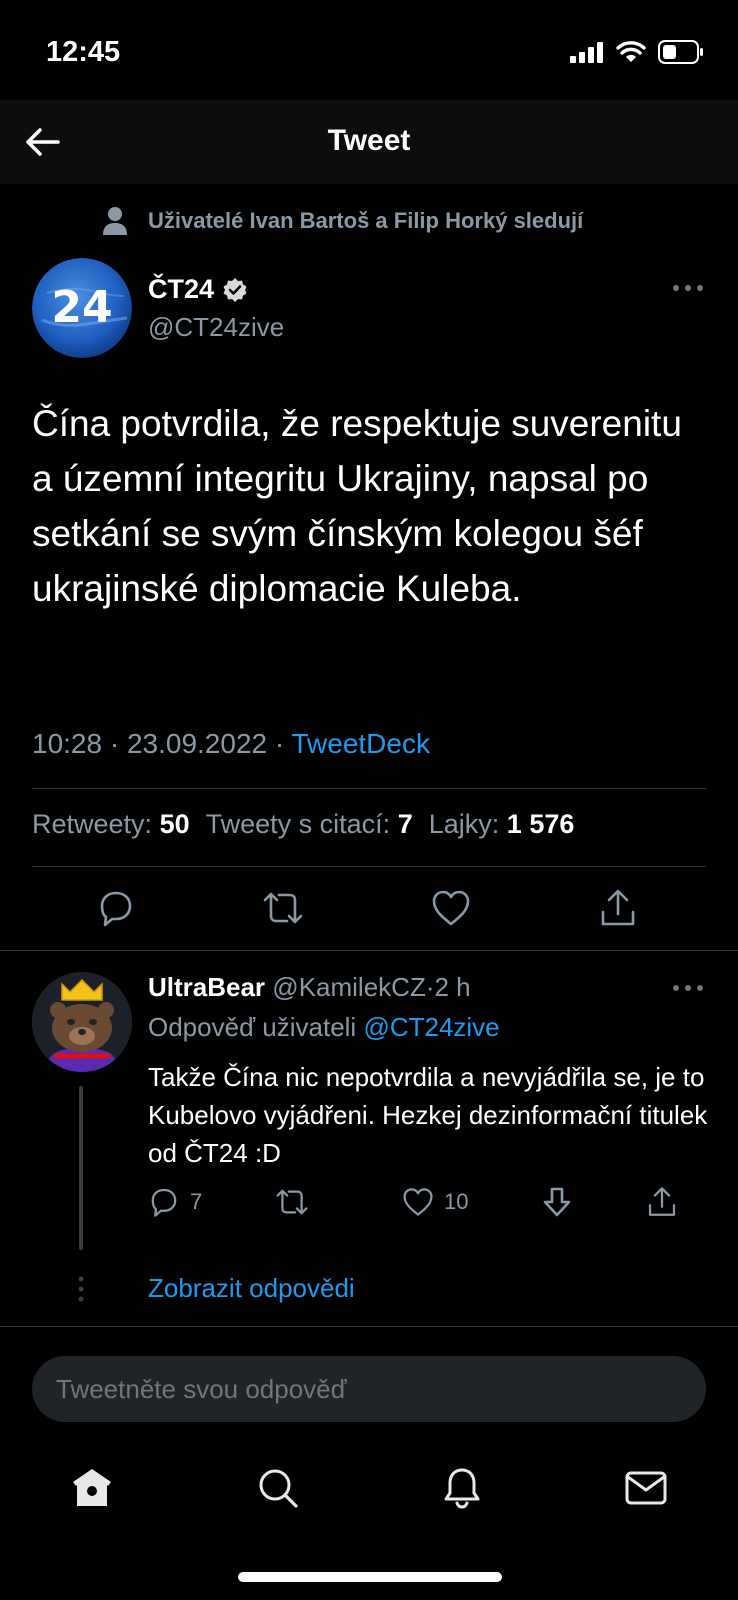  I want to click on reply-button, so click(116, 908).